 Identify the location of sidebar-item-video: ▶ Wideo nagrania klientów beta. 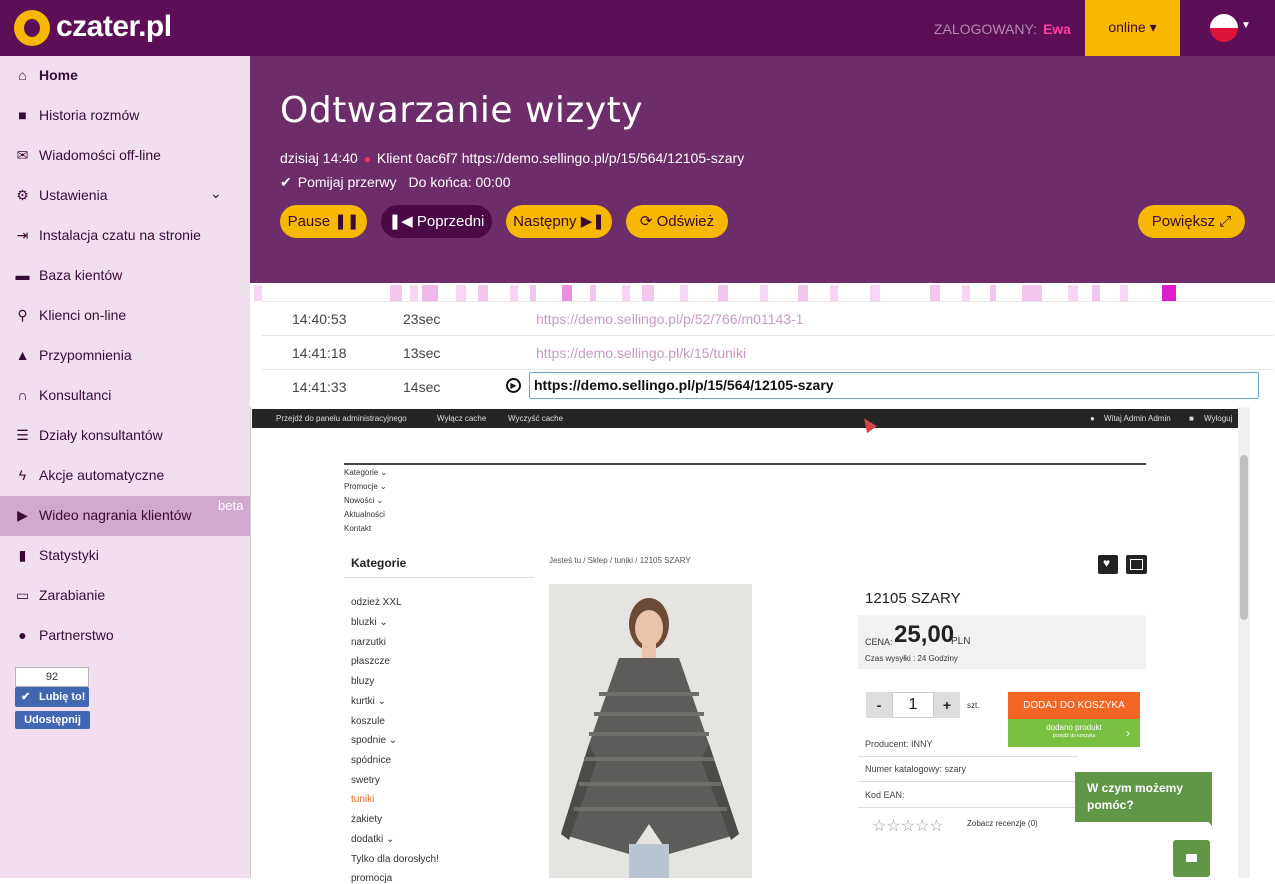
(125, 516).